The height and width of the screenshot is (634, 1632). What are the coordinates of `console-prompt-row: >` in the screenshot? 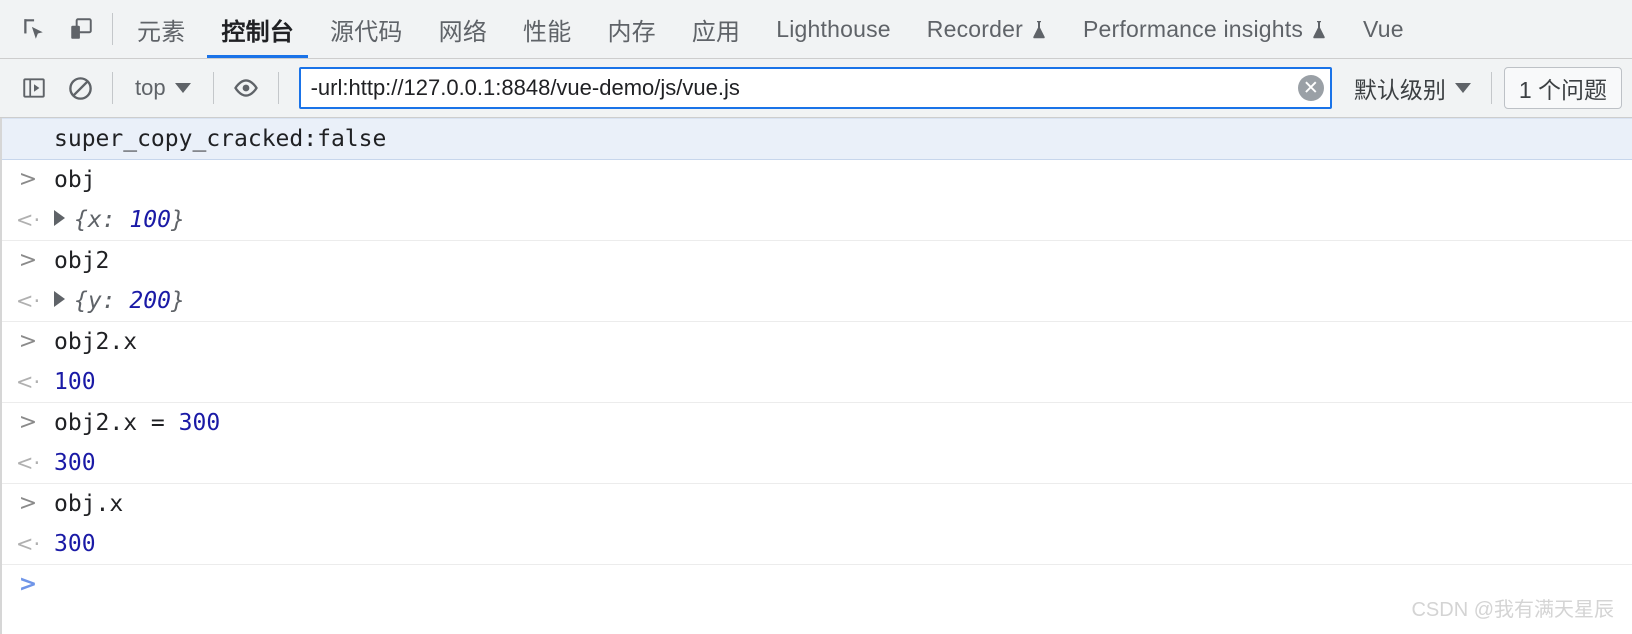 It's located at (817, 585).